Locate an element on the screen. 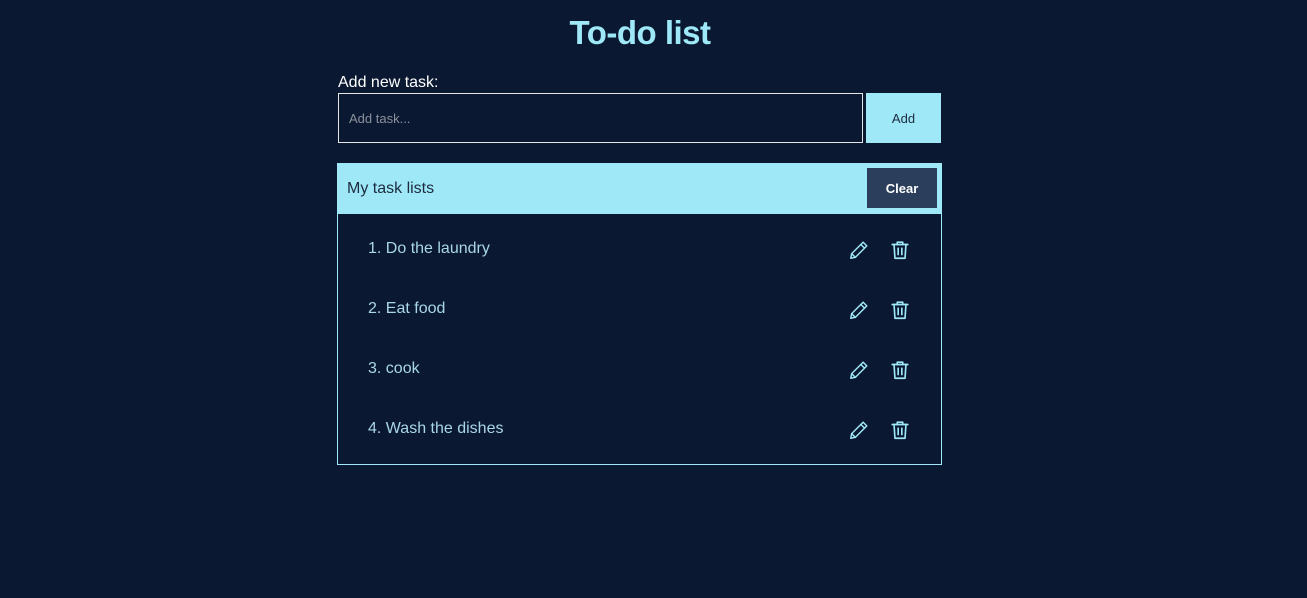  task-text: 1. Do the laundry is located at coordinates (429, 248).